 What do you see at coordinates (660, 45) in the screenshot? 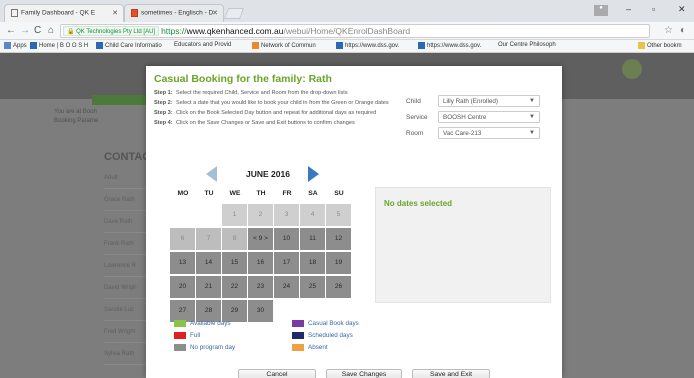
I see `bookmark-other: Other bookm` at bounding box center [660, 45].